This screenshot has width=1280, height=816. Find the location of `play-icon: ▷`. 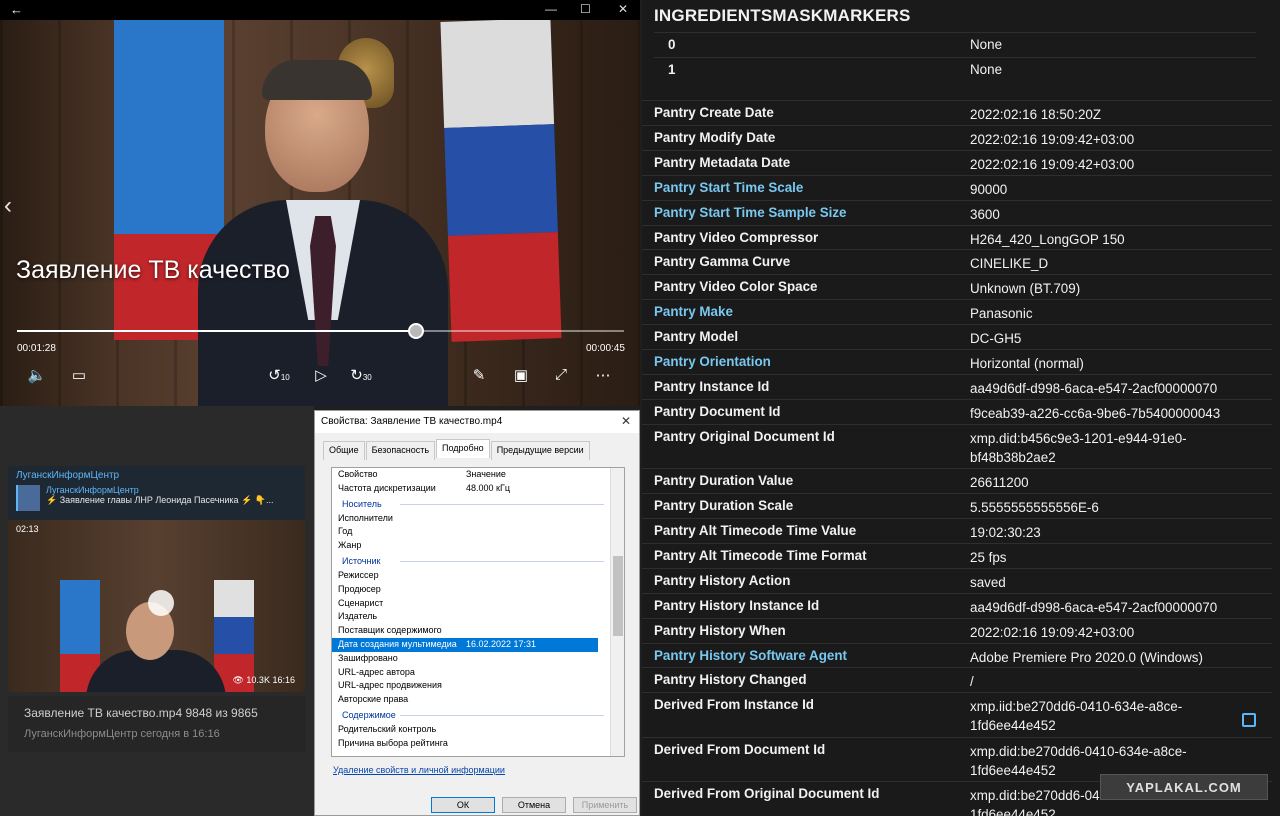

play-icon: ▷ is located at coordinates (321, 375).